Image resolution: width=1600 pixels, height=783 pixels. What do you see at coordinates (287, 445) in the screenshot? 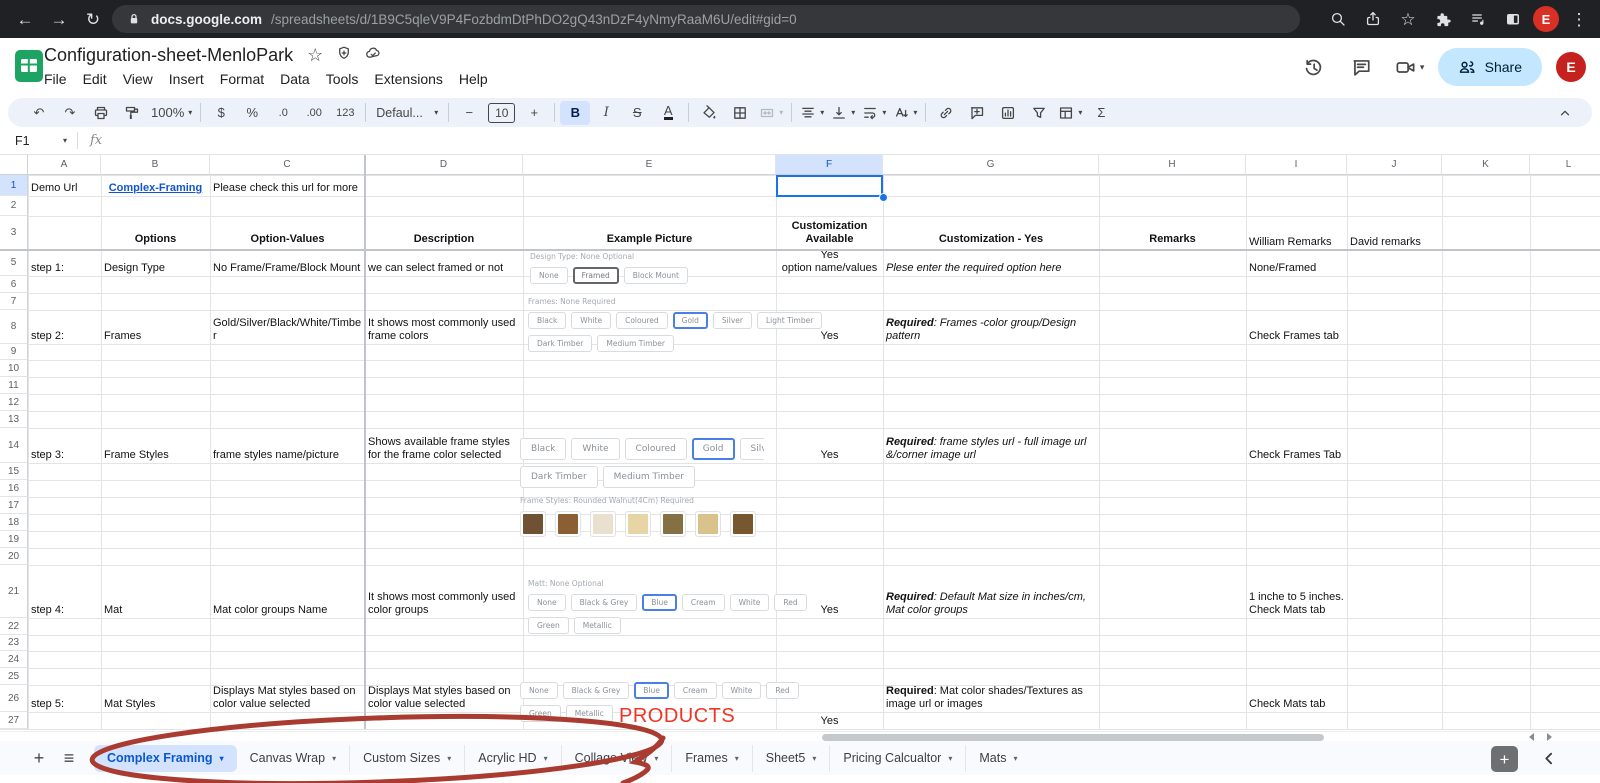
I see `cell-C14: frame styles name/picture` at bounding box center [287, 445].